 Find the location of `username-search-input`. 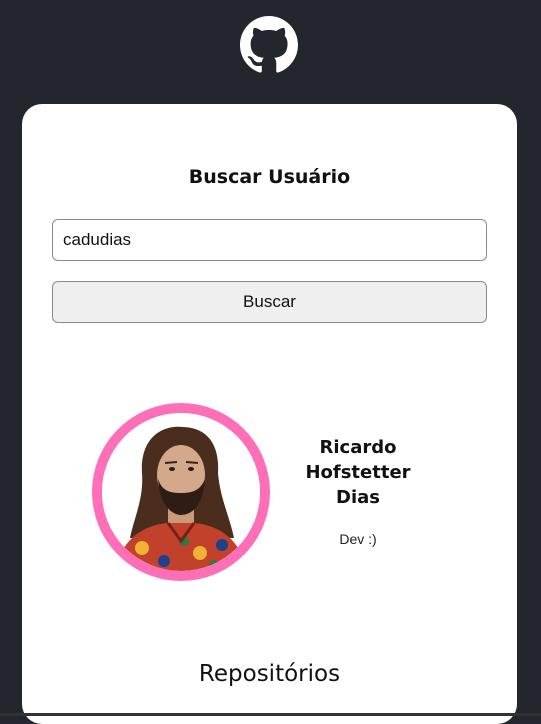

username-search-input is located at coordinates (269, 240).